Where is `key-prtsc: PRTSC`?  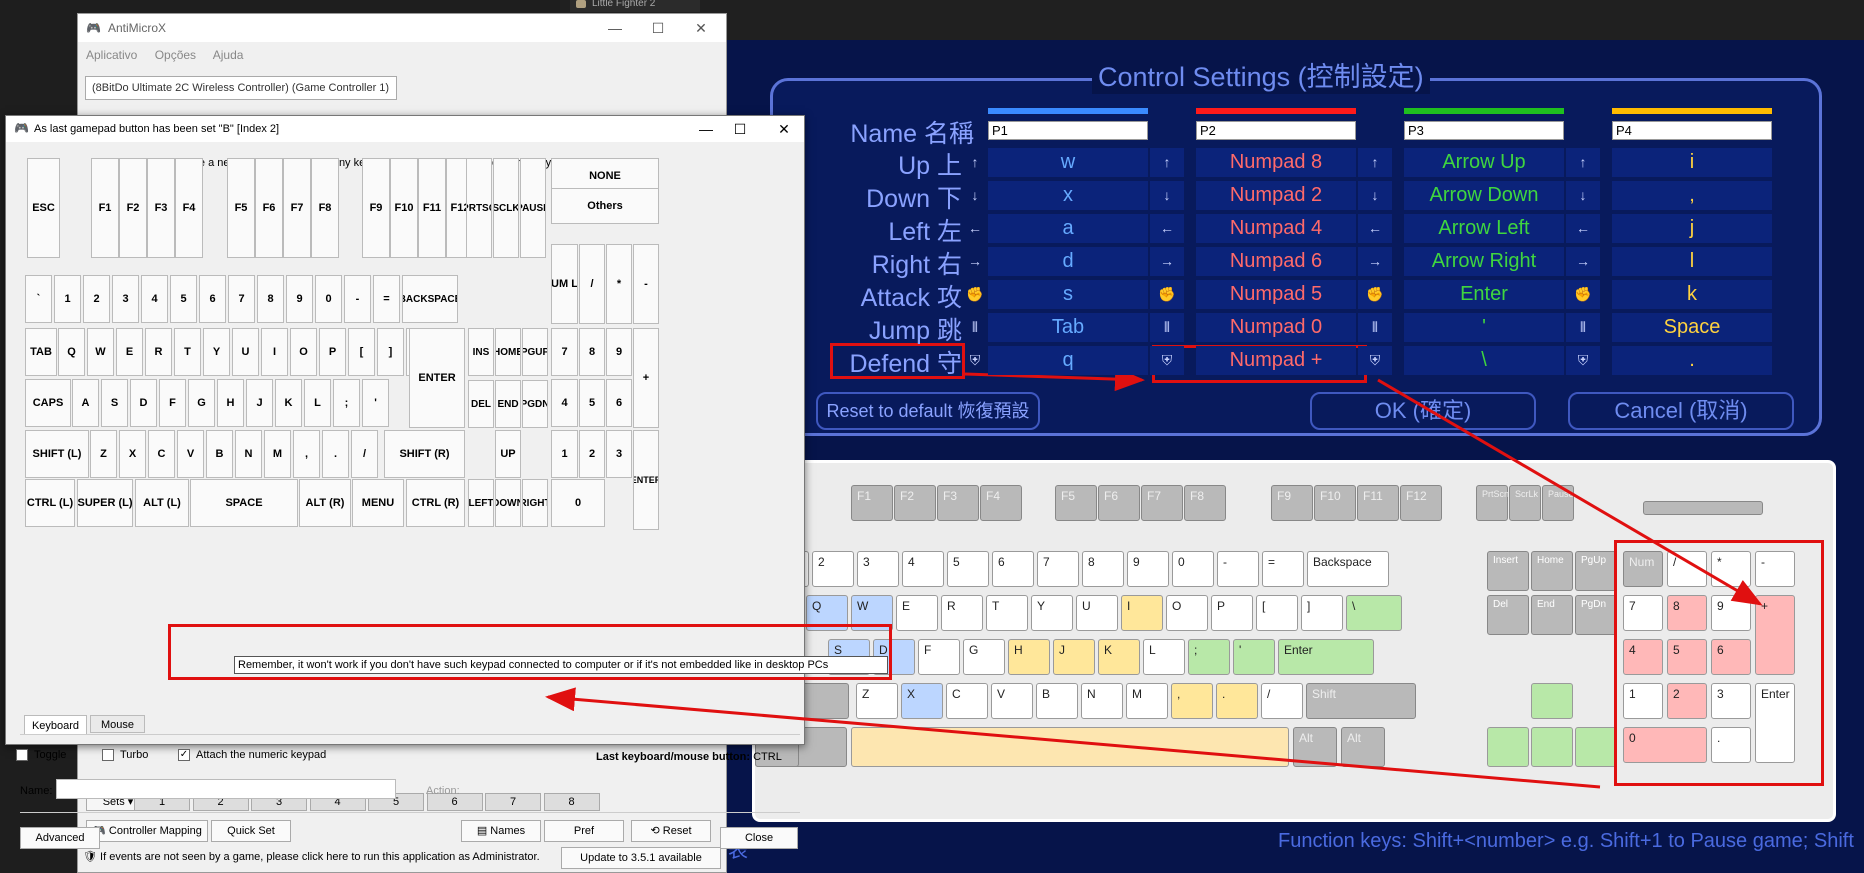 key-prtsc: PRTSC is located at coordinates (479, 208).